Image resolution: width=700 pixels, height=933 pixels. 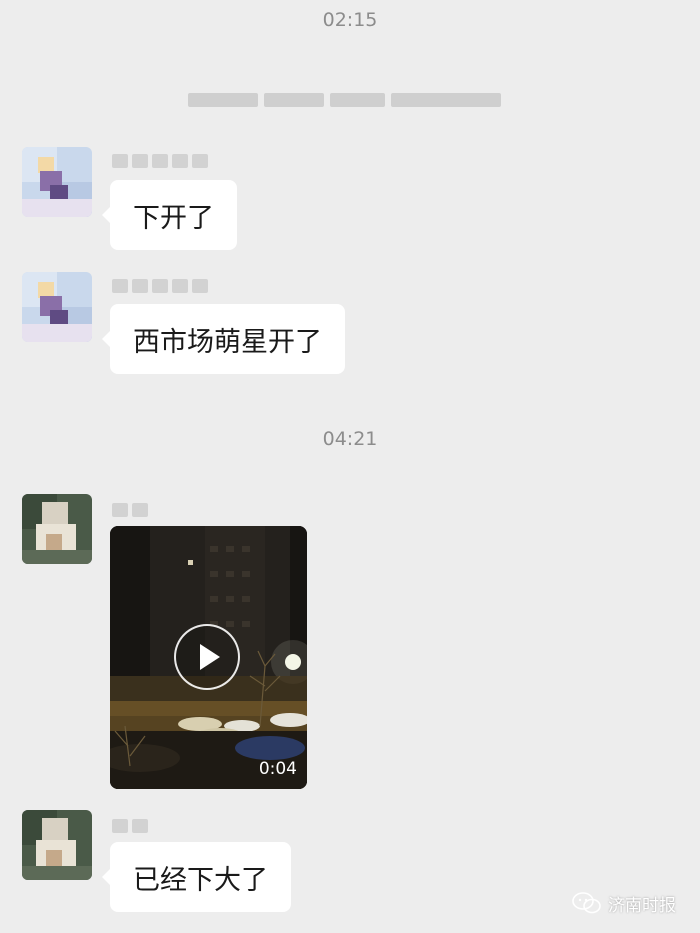 I want to click on timestamp: 02:15, so click(x=350, y=20).